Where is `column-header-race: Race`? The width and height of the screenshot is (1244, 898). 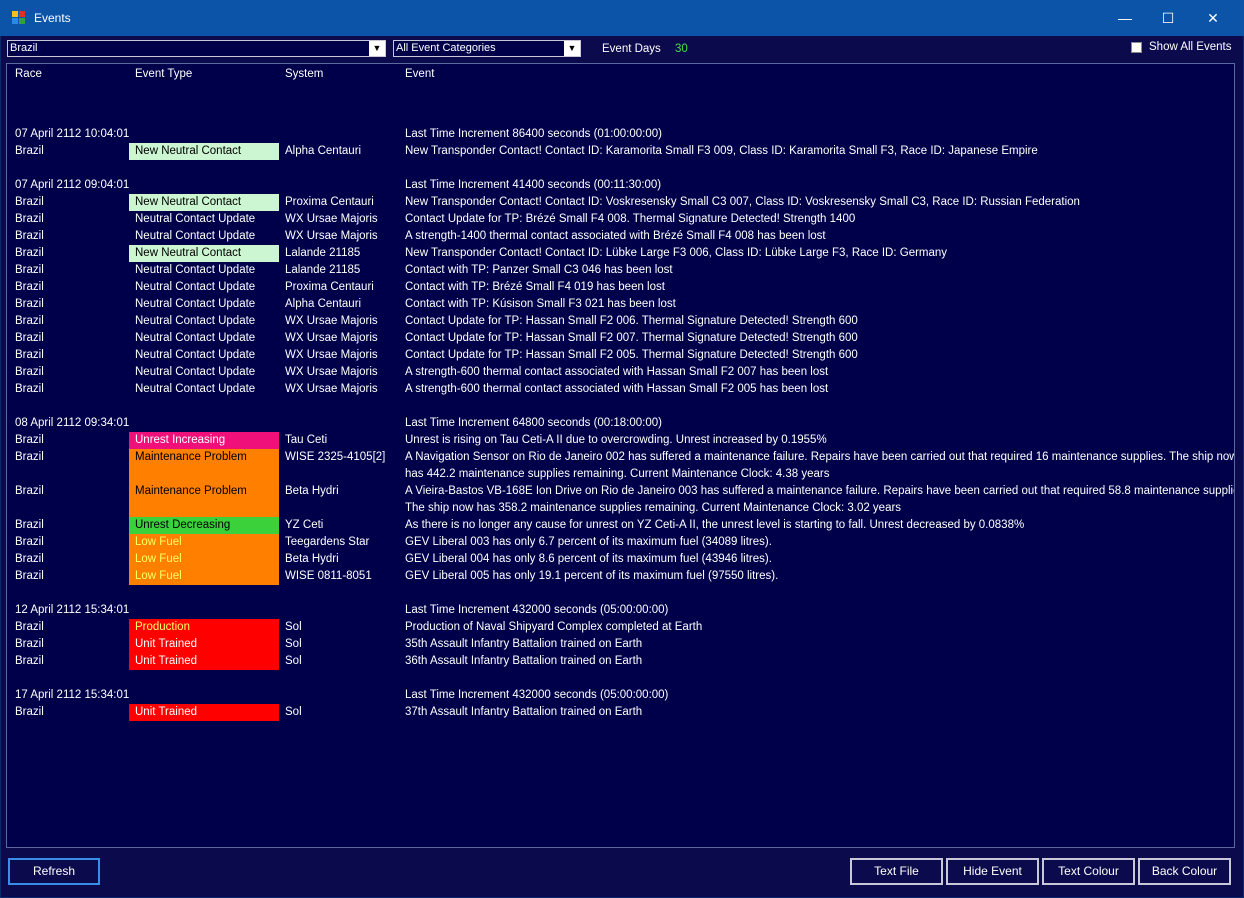
column-header-race: Race is located at coordinates (28, 74).